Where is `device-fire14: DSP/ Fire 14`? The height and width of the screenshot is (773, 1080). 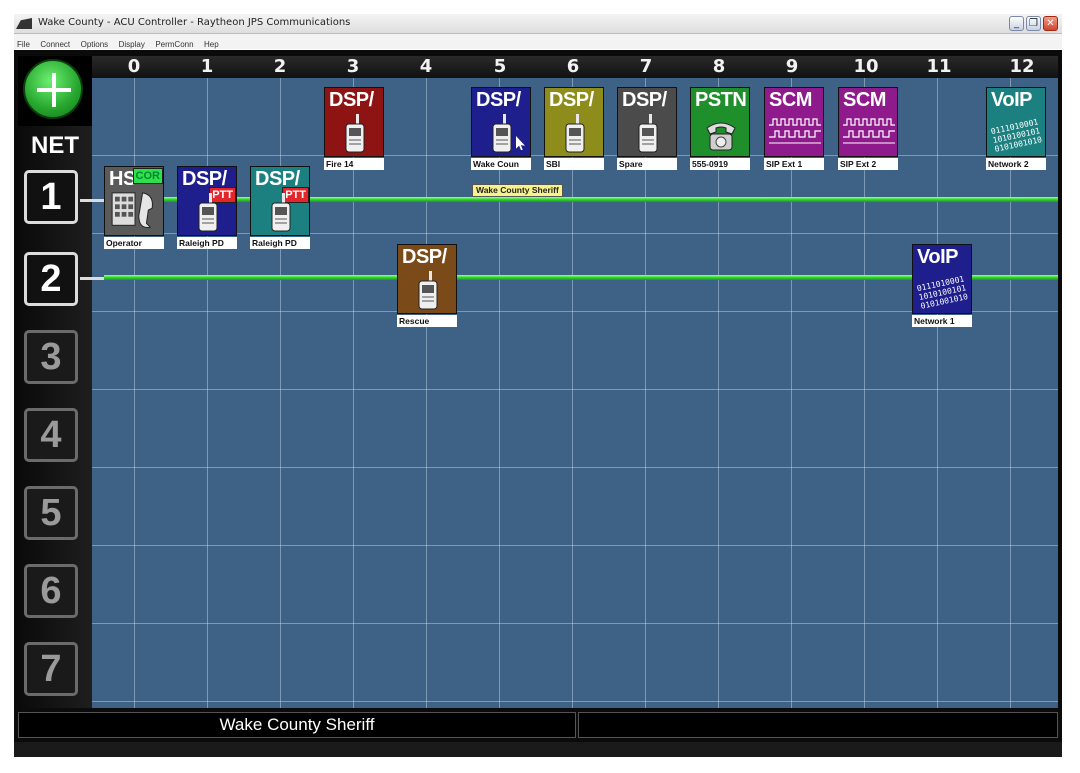
device-fire14: DSP/ Fire 14 is located at coordinates (354, 128).